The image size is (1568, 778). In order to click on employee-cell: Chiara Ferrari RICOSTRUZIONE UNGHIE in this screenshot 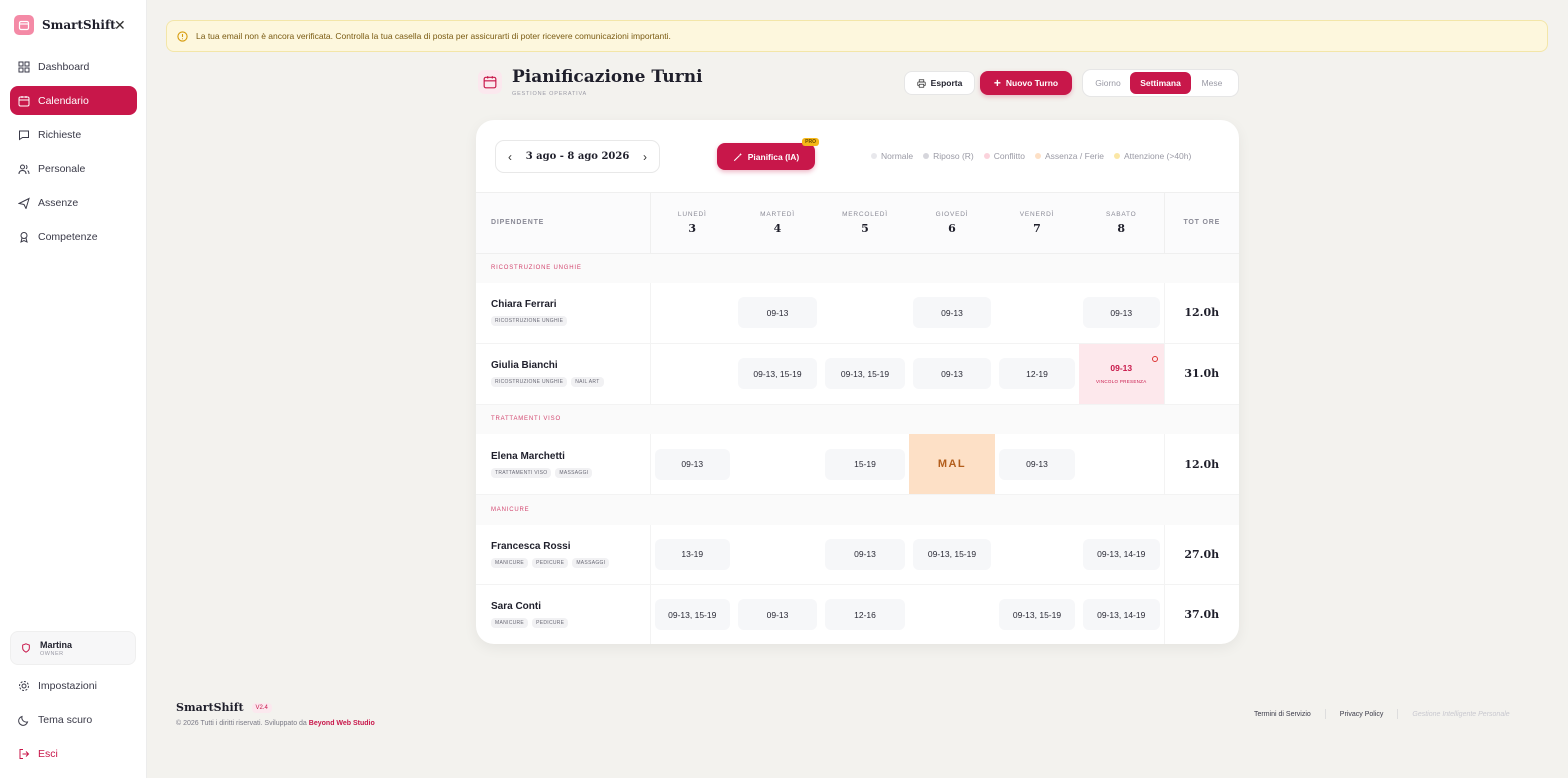, I will do `click(563, 313)`.